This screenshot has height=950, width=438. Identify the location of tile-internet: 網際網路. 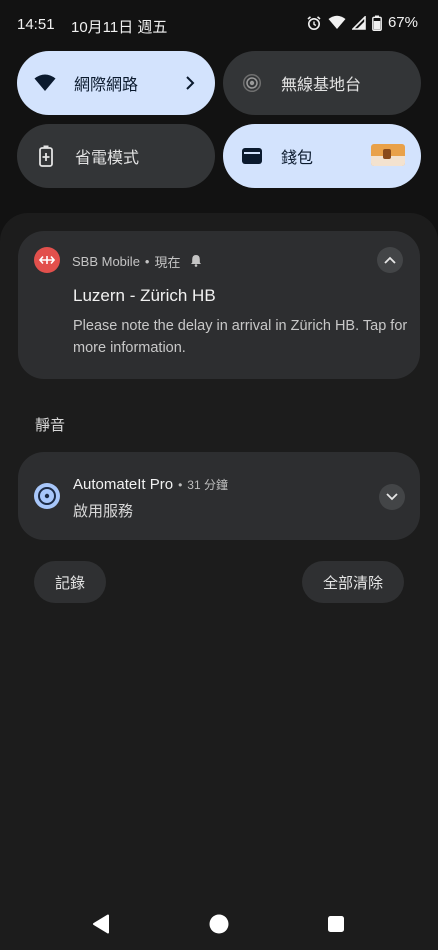
(116, 83).